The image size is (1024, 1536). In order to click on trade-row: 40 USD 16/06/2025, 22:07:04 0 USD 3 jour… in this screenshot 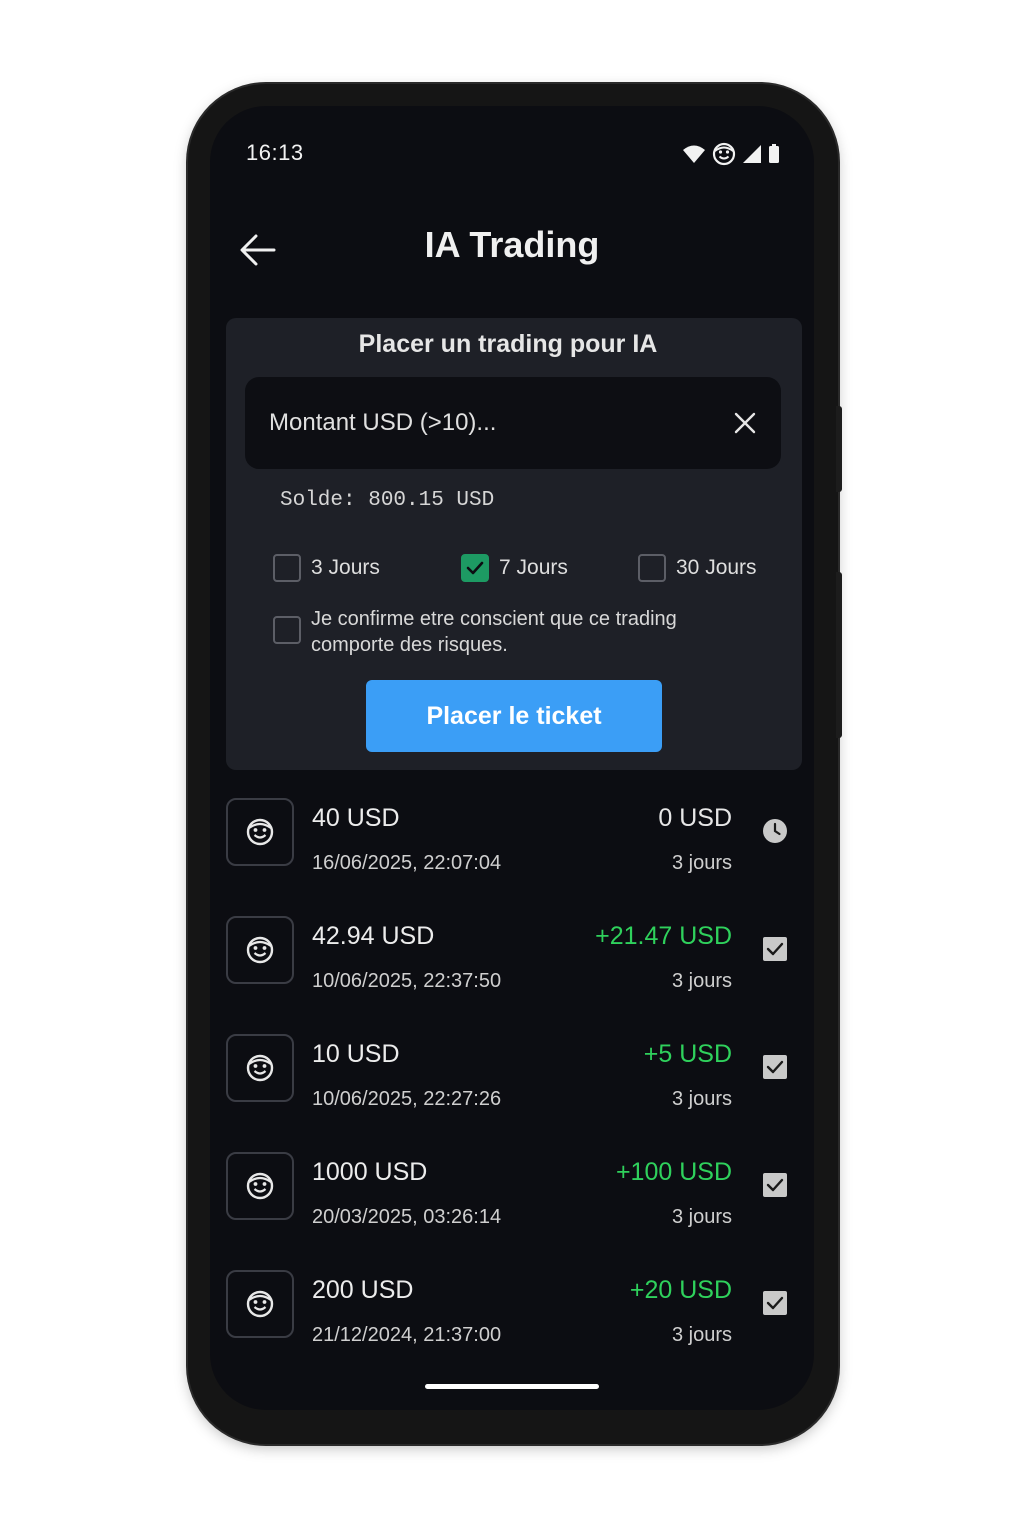, I will do `click(512, 849)`.